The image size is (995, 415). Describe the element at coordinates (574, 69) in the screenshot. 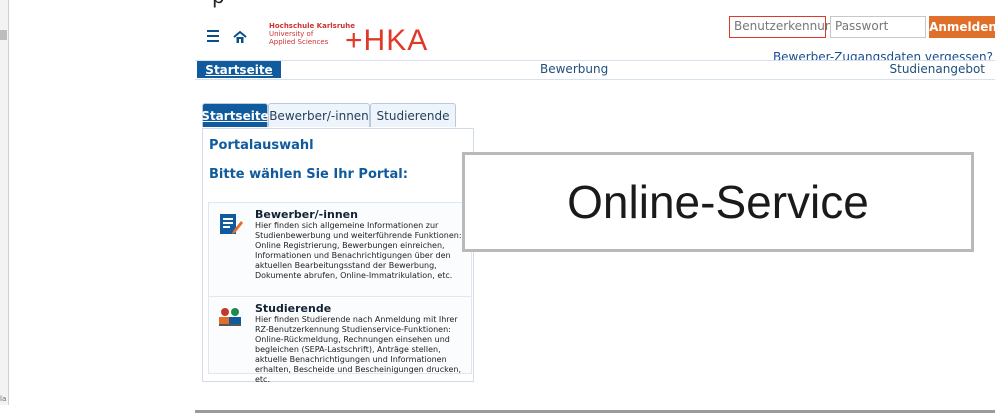

I see `nav-item-bewerbung: Bewerbung` at that location.